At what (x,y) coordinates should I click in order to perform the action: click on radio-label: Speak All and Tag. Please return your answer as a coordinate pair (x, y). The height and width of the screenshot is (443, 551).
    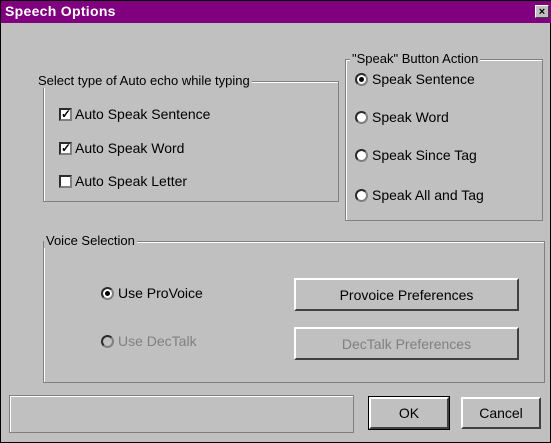
    Looking at the image, I should click on (428, 195).